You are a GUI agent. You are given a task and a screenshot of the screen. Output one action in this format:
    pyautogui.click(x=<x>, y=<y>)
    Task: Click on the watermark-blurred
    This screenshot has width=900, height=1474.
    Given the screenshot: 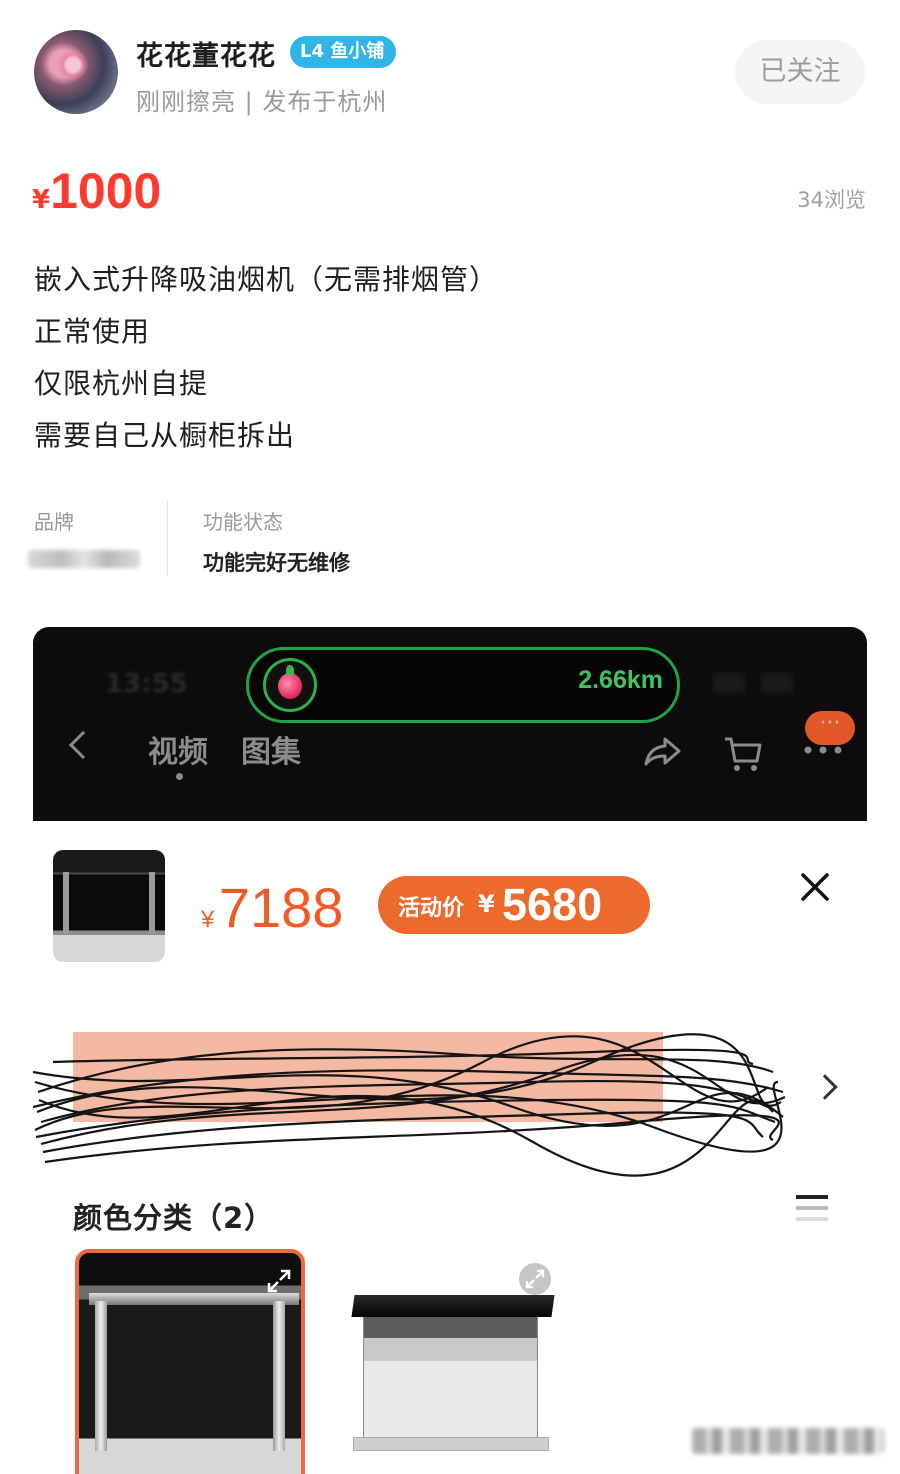 What is the action you would take?
    pyautogui.click(x=788, y=1441)
    